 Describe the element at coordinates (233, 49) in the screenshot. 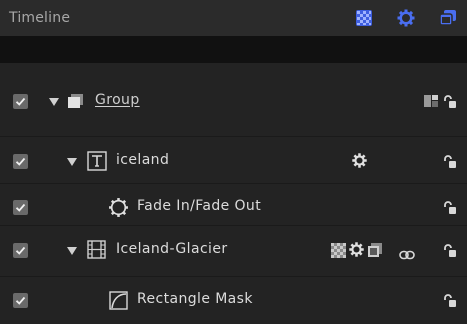

I see `timeline-ruler-bar` at that location.